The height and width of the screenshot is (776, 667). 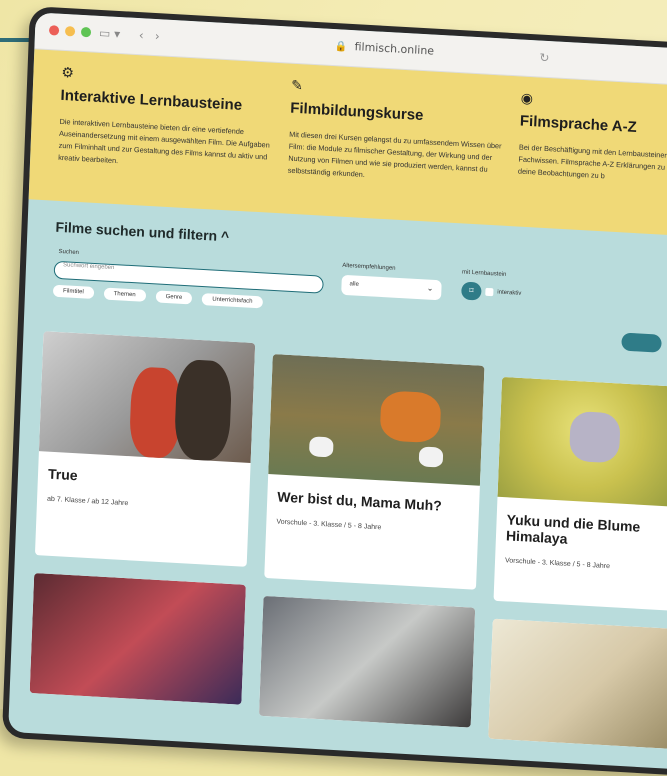 I want to click on search-placeholder: Suchwort eingeben, so click(x=88, y=267).